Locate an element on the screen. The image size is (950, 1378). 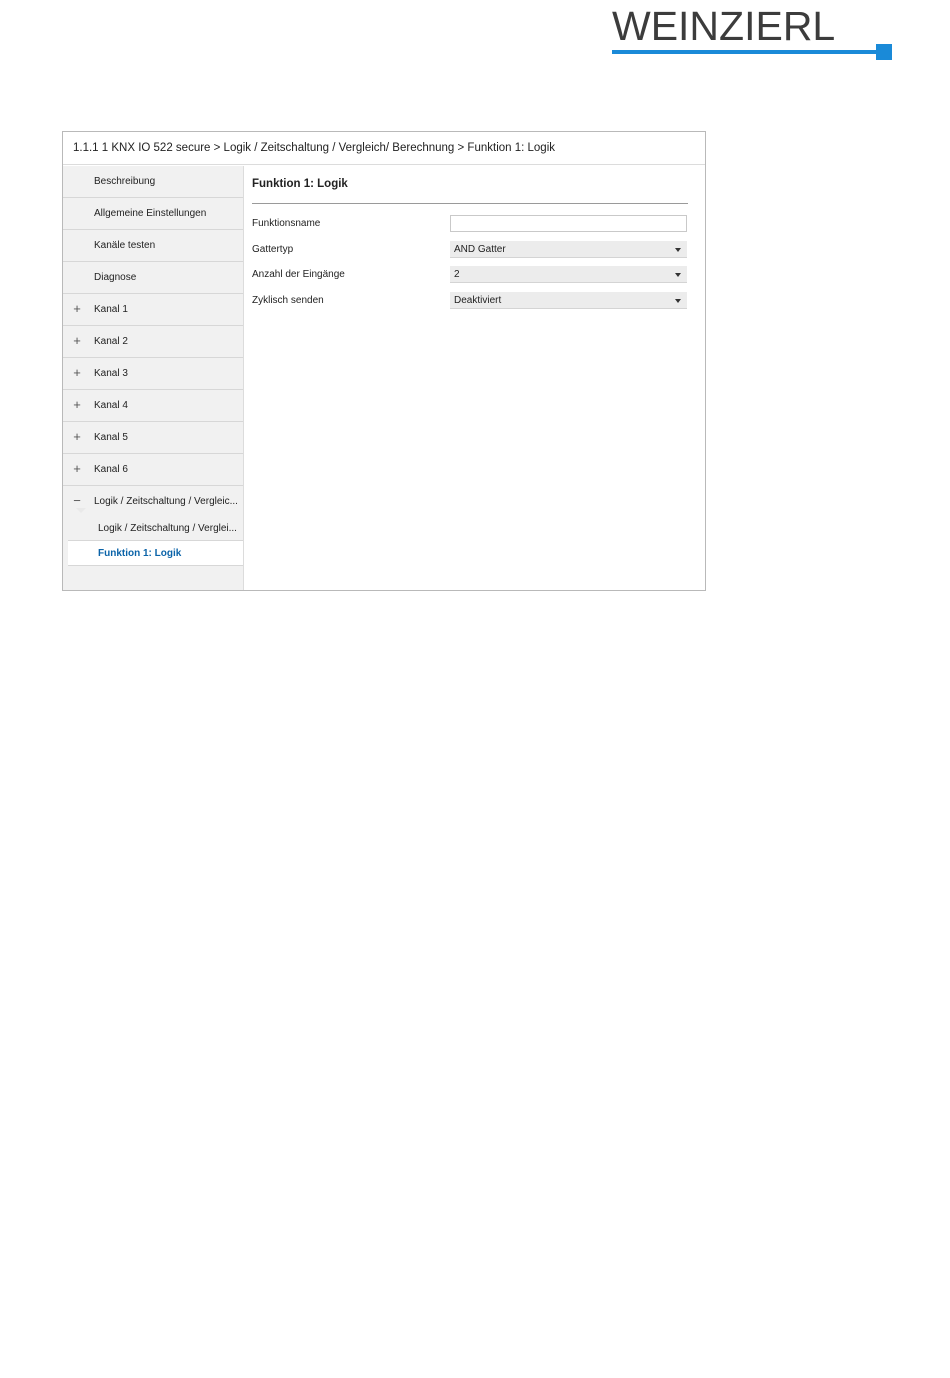
field-funktionsname: Funktionsname is located at coordinates (470, 224).